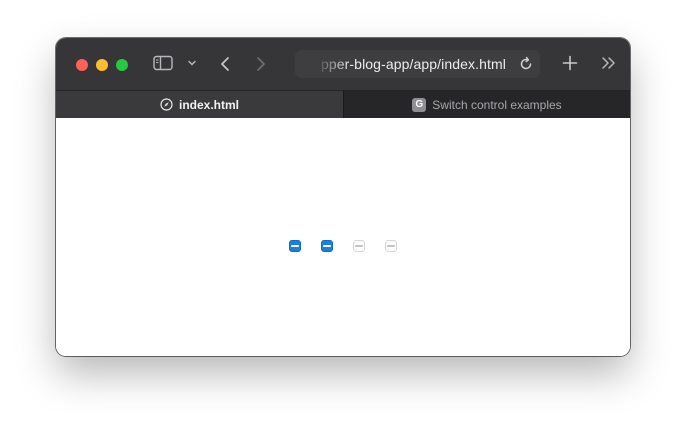 This screenshot has height=431, width=686. I want to click on reload-icon, so click(526, 64).